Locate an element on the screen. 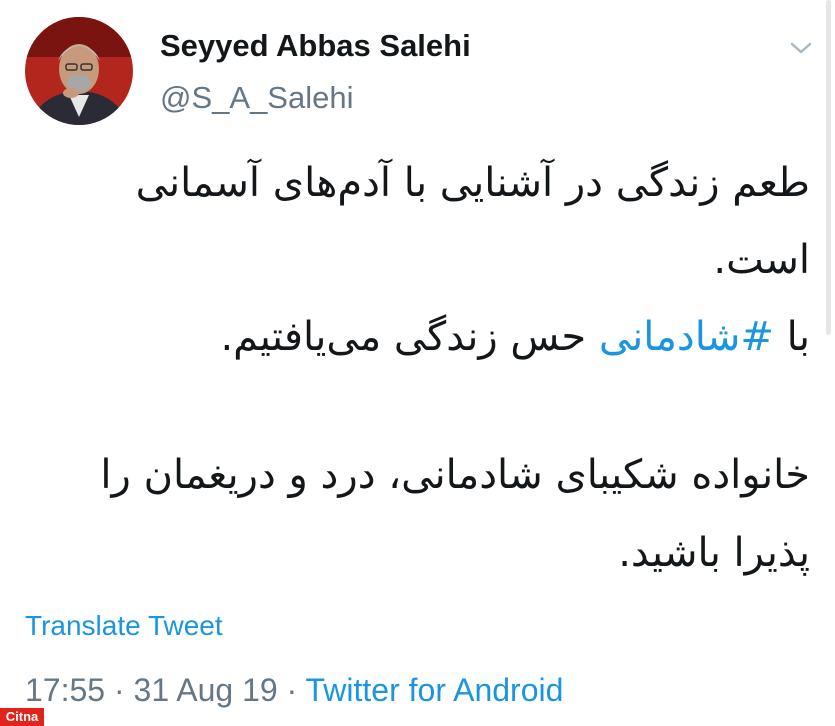  avatar-image is located at coordinates (79, 71).